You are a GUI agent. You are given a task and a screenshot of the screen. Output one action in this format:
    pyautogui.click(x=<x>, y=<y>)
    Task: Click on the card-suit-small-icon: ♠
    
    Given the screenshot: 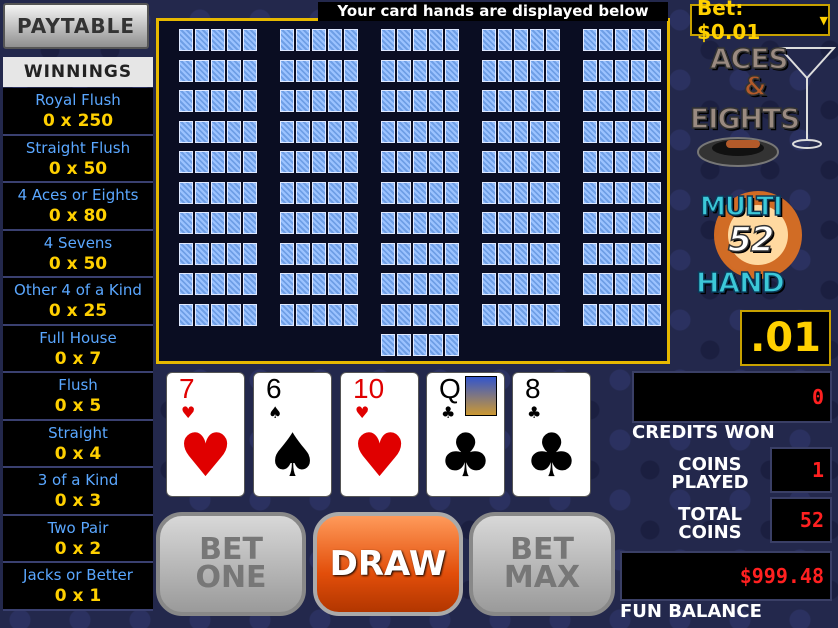 What is the action you would take?
    pyautogui.click(x=275, y=412)
    